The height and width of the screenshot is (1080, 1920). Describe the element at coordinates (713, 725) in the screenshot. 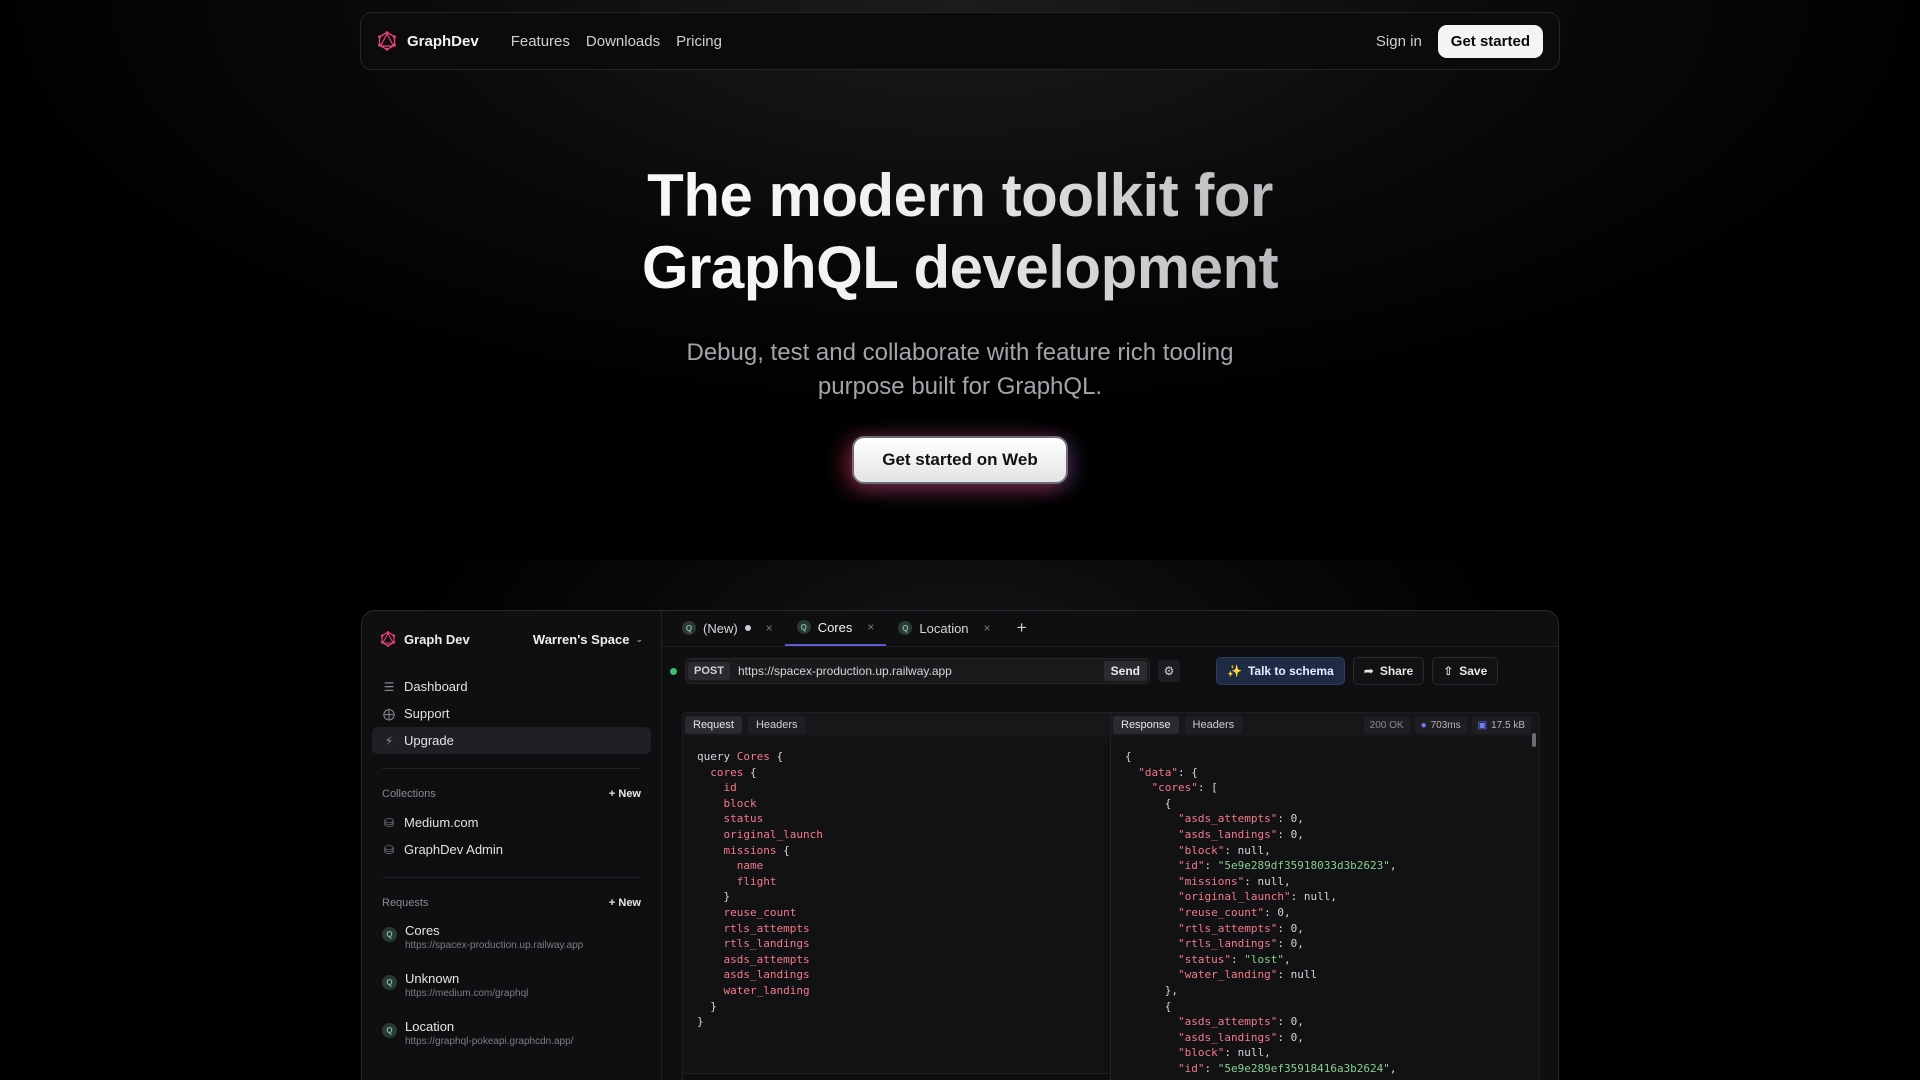

I see `tab-request: Request` at that location.